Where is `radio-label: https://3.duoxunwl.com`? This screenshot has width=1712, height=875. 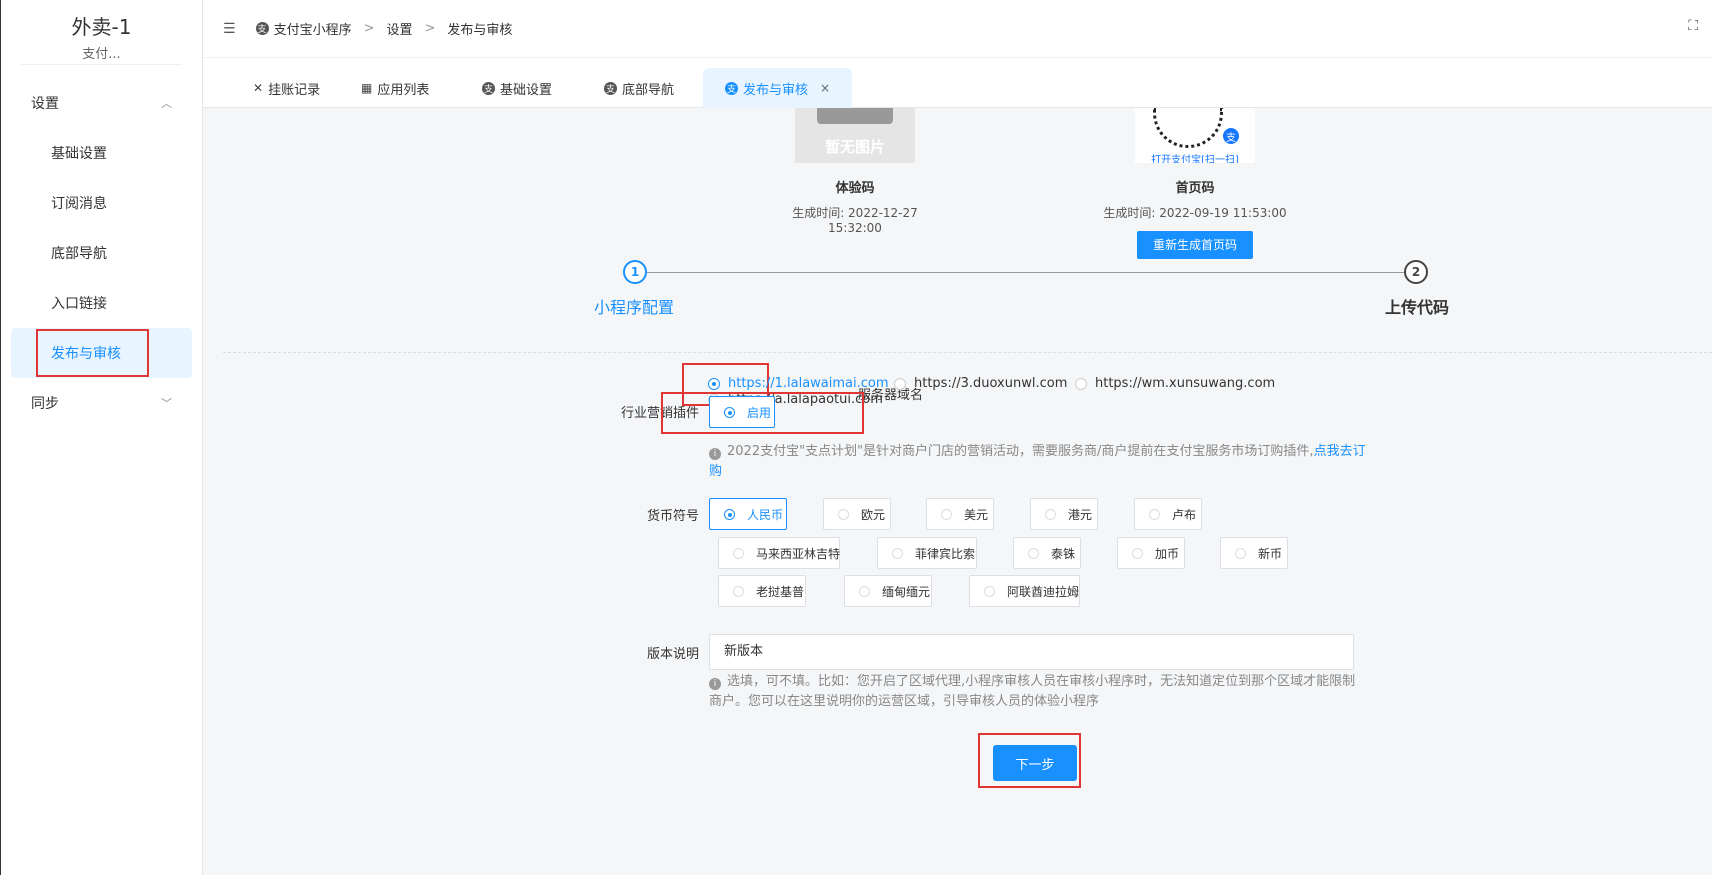 radio-label: https://3.duoxunwl.com is located at coordinates (991, 383).